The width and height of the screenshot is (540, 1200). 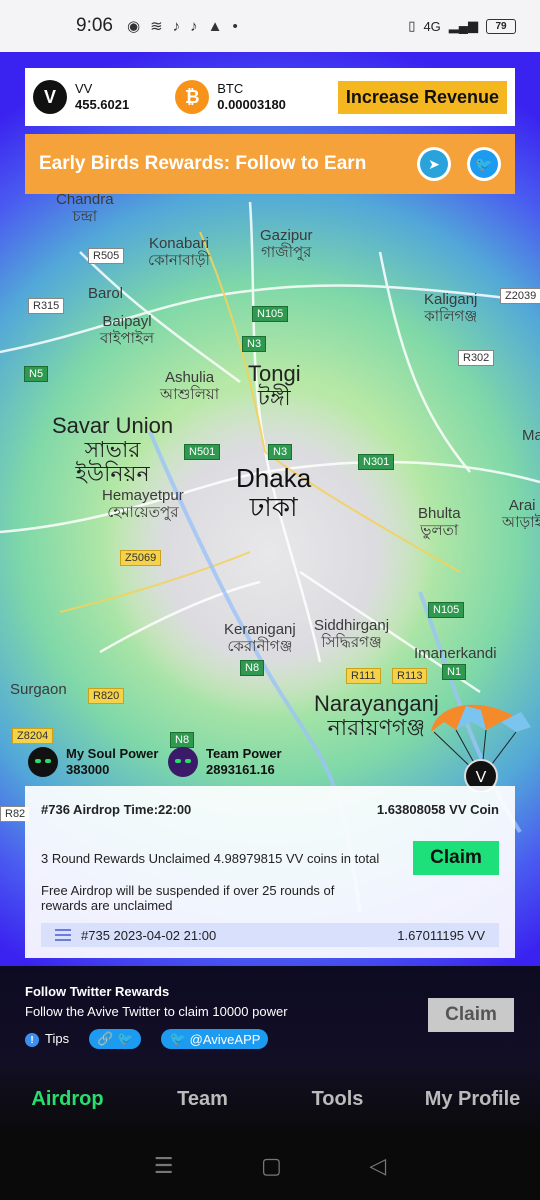 I want to click on map-label: Gazipur গাজীপুর, so click(x=286, y=244).